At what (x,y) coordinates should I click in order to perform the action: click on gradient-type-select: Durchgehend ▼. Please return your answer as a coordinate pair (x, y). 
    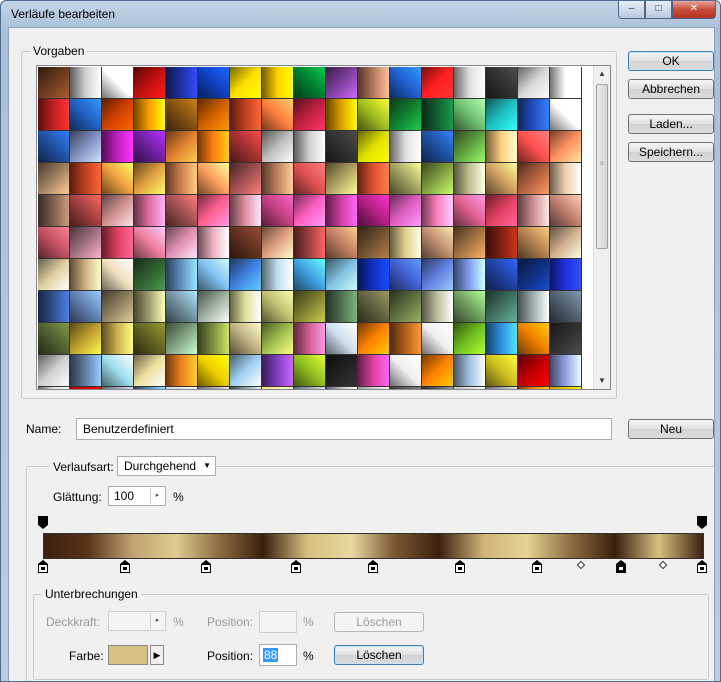
    Looking at the image, I should click on (166, 466).